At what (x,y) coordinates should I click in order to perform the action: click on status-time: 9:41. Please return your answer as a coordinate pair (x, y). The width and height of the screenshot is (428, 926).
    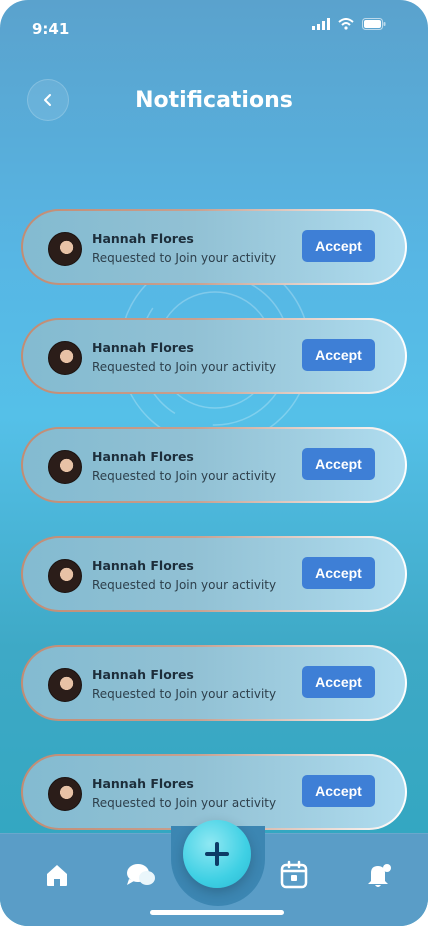
    Looking at the image, I should click on (51, 29).